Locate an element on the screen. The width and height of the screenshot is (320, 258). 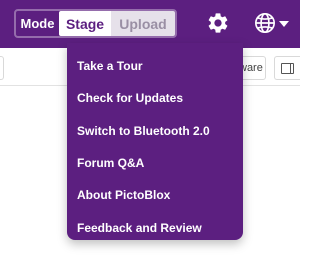
layout-icon is located at coordinates (287, 68).